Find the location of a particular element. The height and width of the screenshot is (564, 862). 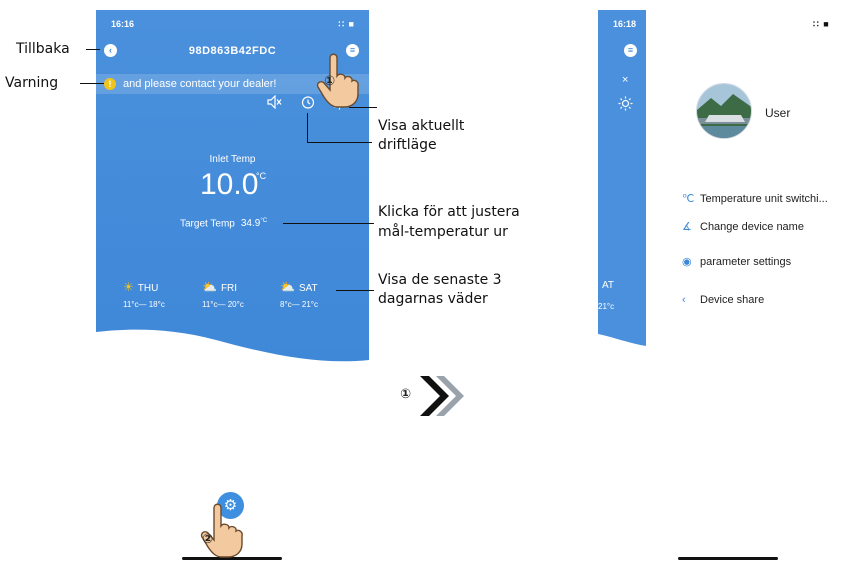

weather-day-thu: ☀ THU 11°c— 18°c is located at coordinates (144, 294).